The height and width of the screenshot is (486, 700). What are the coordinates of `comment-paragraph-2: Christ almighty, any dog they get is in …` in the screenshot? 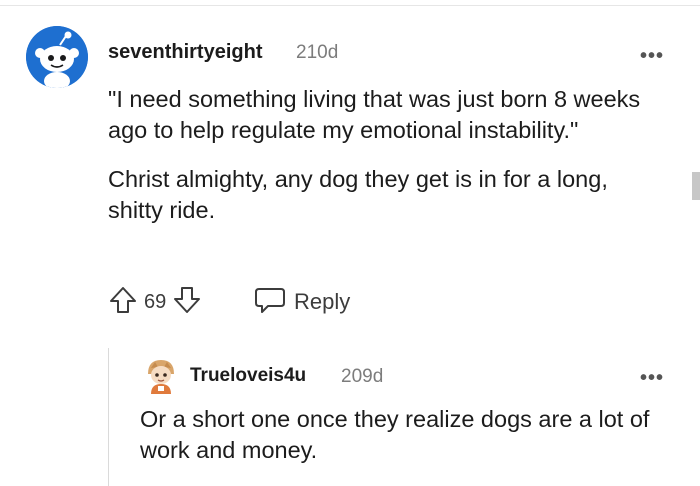 It's located at (358, 194).